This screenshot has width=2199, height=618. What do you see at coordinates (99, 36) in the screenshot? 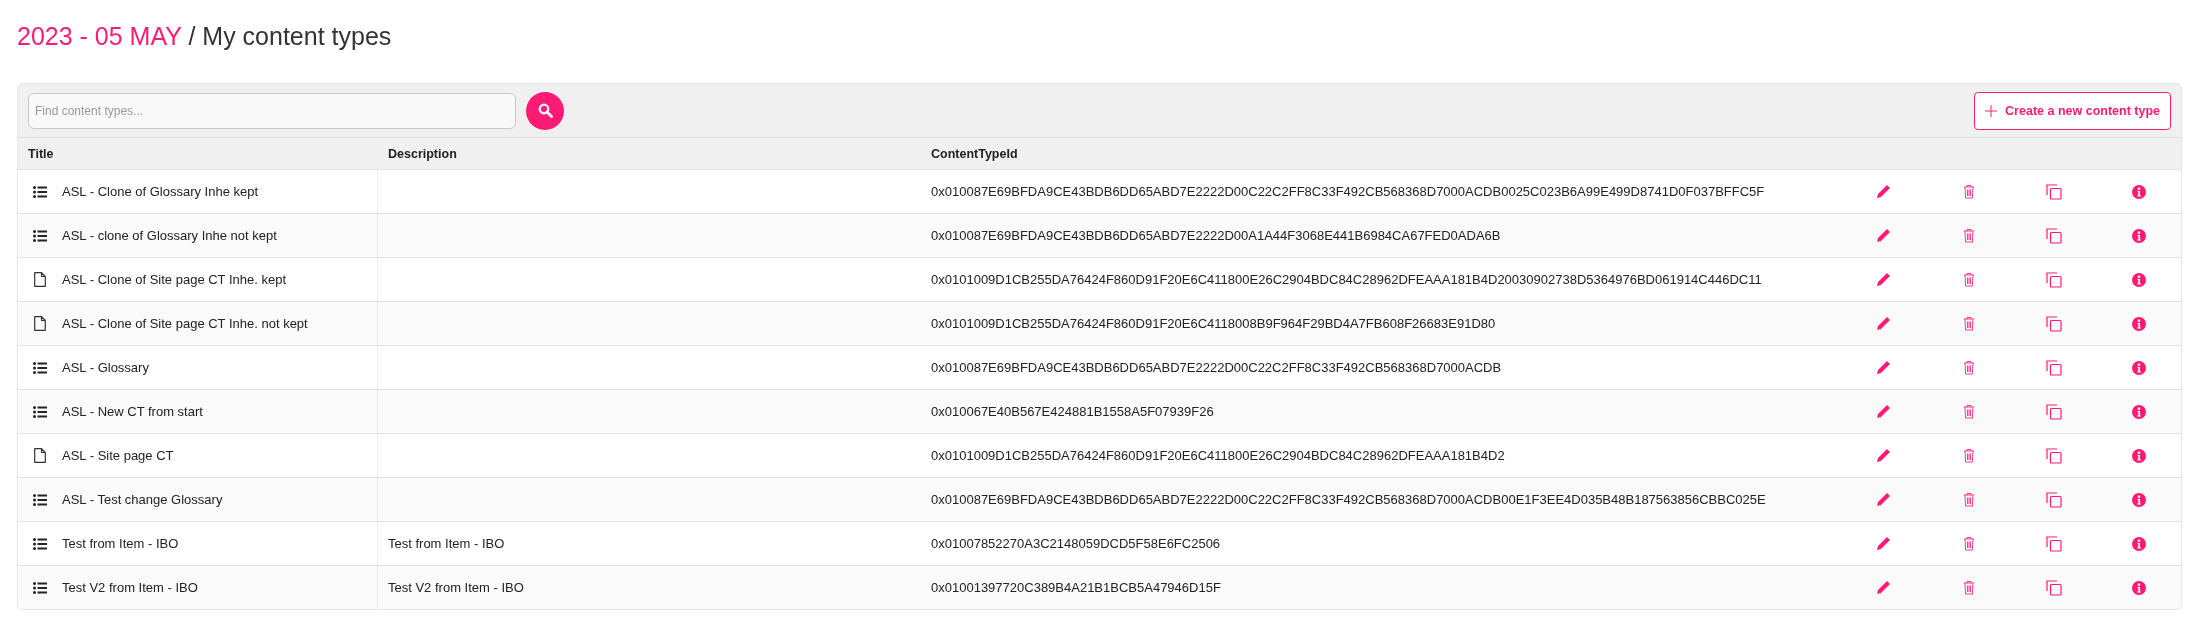
I see `period-link: 2023 - 05 MAY` at bounding box center [99, 36].